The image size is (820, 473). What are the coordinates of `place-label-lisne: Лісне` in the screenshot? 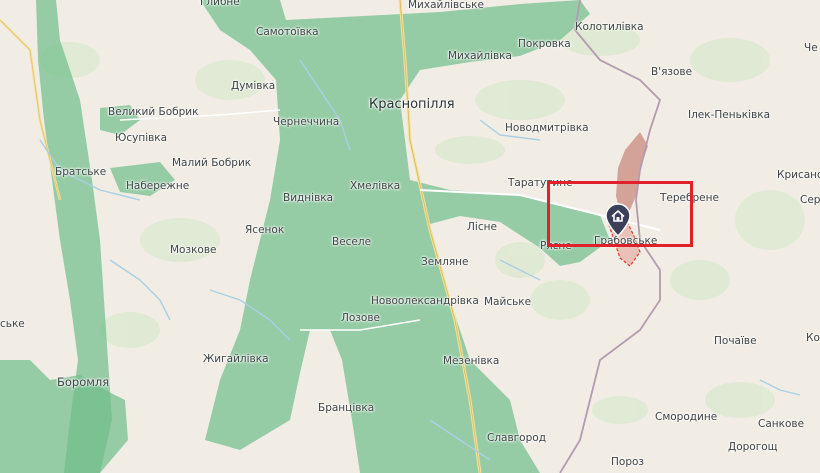 It's located at (482, 227).